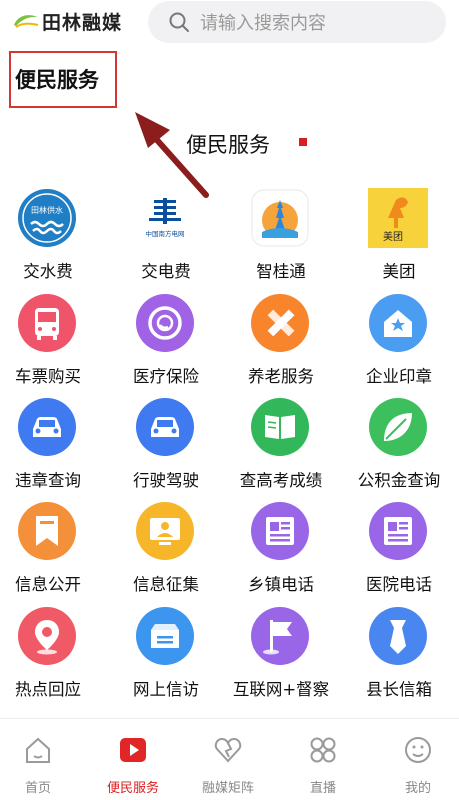  I want to click on tab-heart: 融媒矩阵, so click(228, 759).